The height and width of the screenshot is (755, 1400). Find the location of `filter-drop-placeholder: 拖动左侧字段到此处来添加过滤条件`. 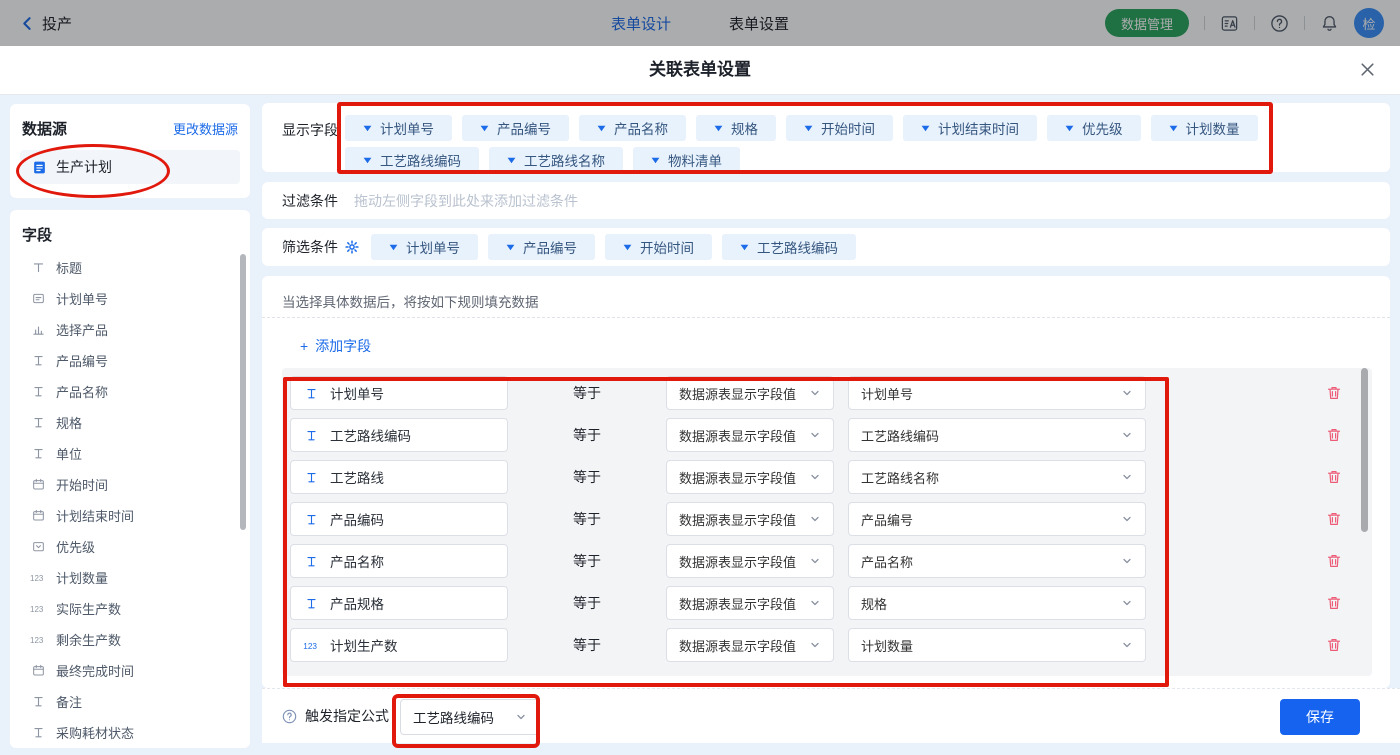

filter-drop-placeholder: 拖动左侧字段到此处来添加过滤条件 is located at coordinates (466, 201).